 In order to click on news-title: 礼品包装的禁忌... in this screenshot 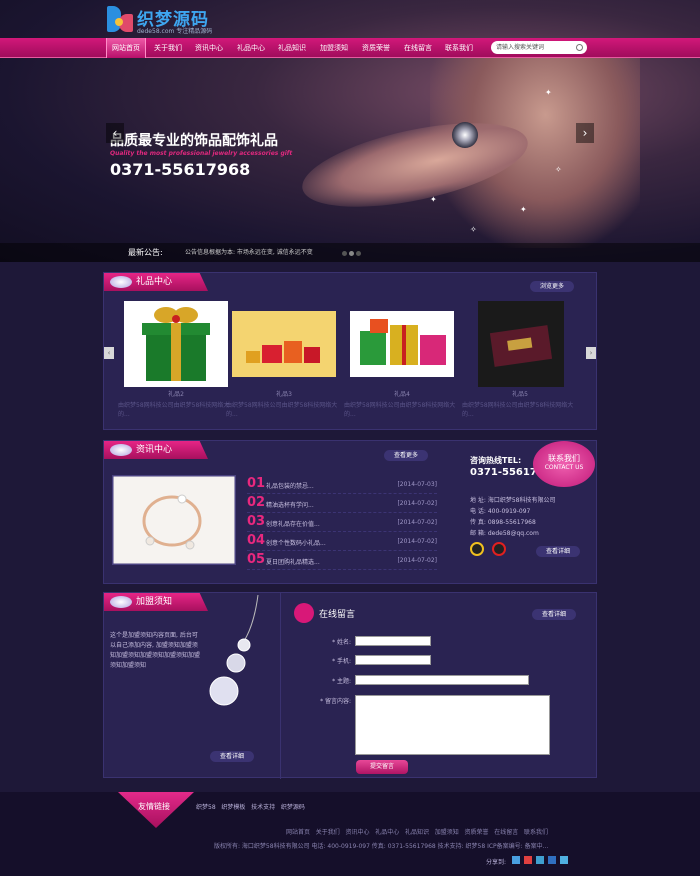, I will do `click(290, 485)`.